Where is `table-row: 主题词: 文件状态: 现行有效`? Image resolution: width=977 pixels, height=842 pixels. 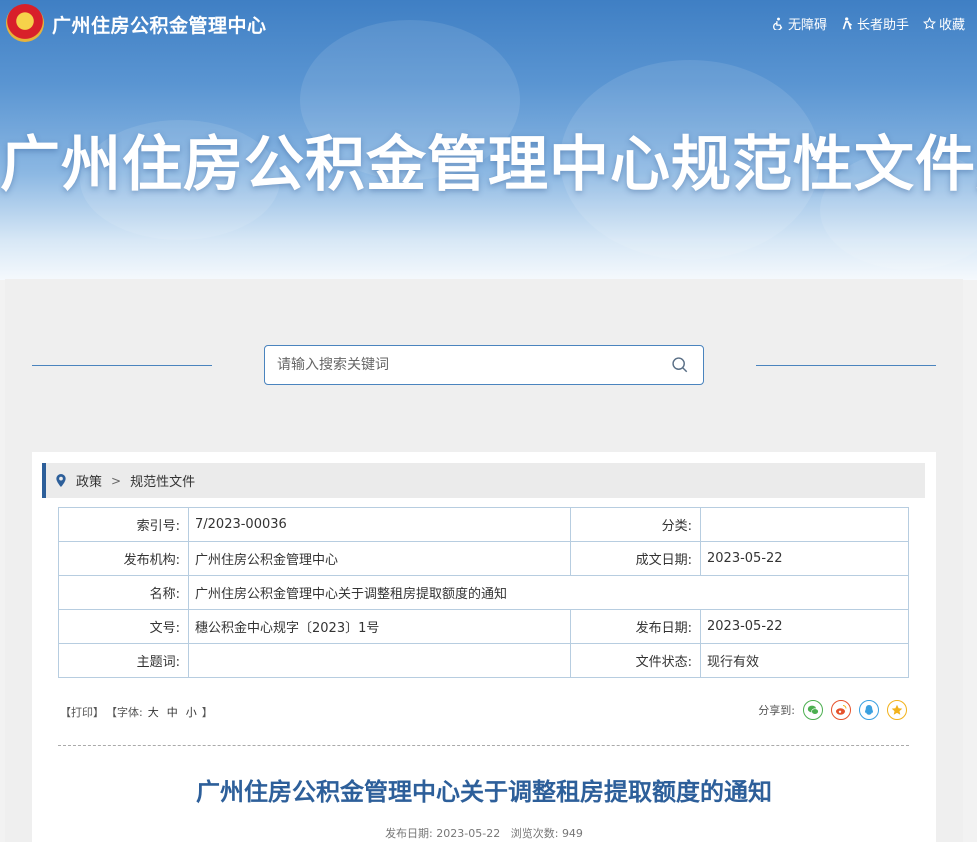 table-row: 主题词: 文件状态: 现行有效 is located at coordinates (483, 660).